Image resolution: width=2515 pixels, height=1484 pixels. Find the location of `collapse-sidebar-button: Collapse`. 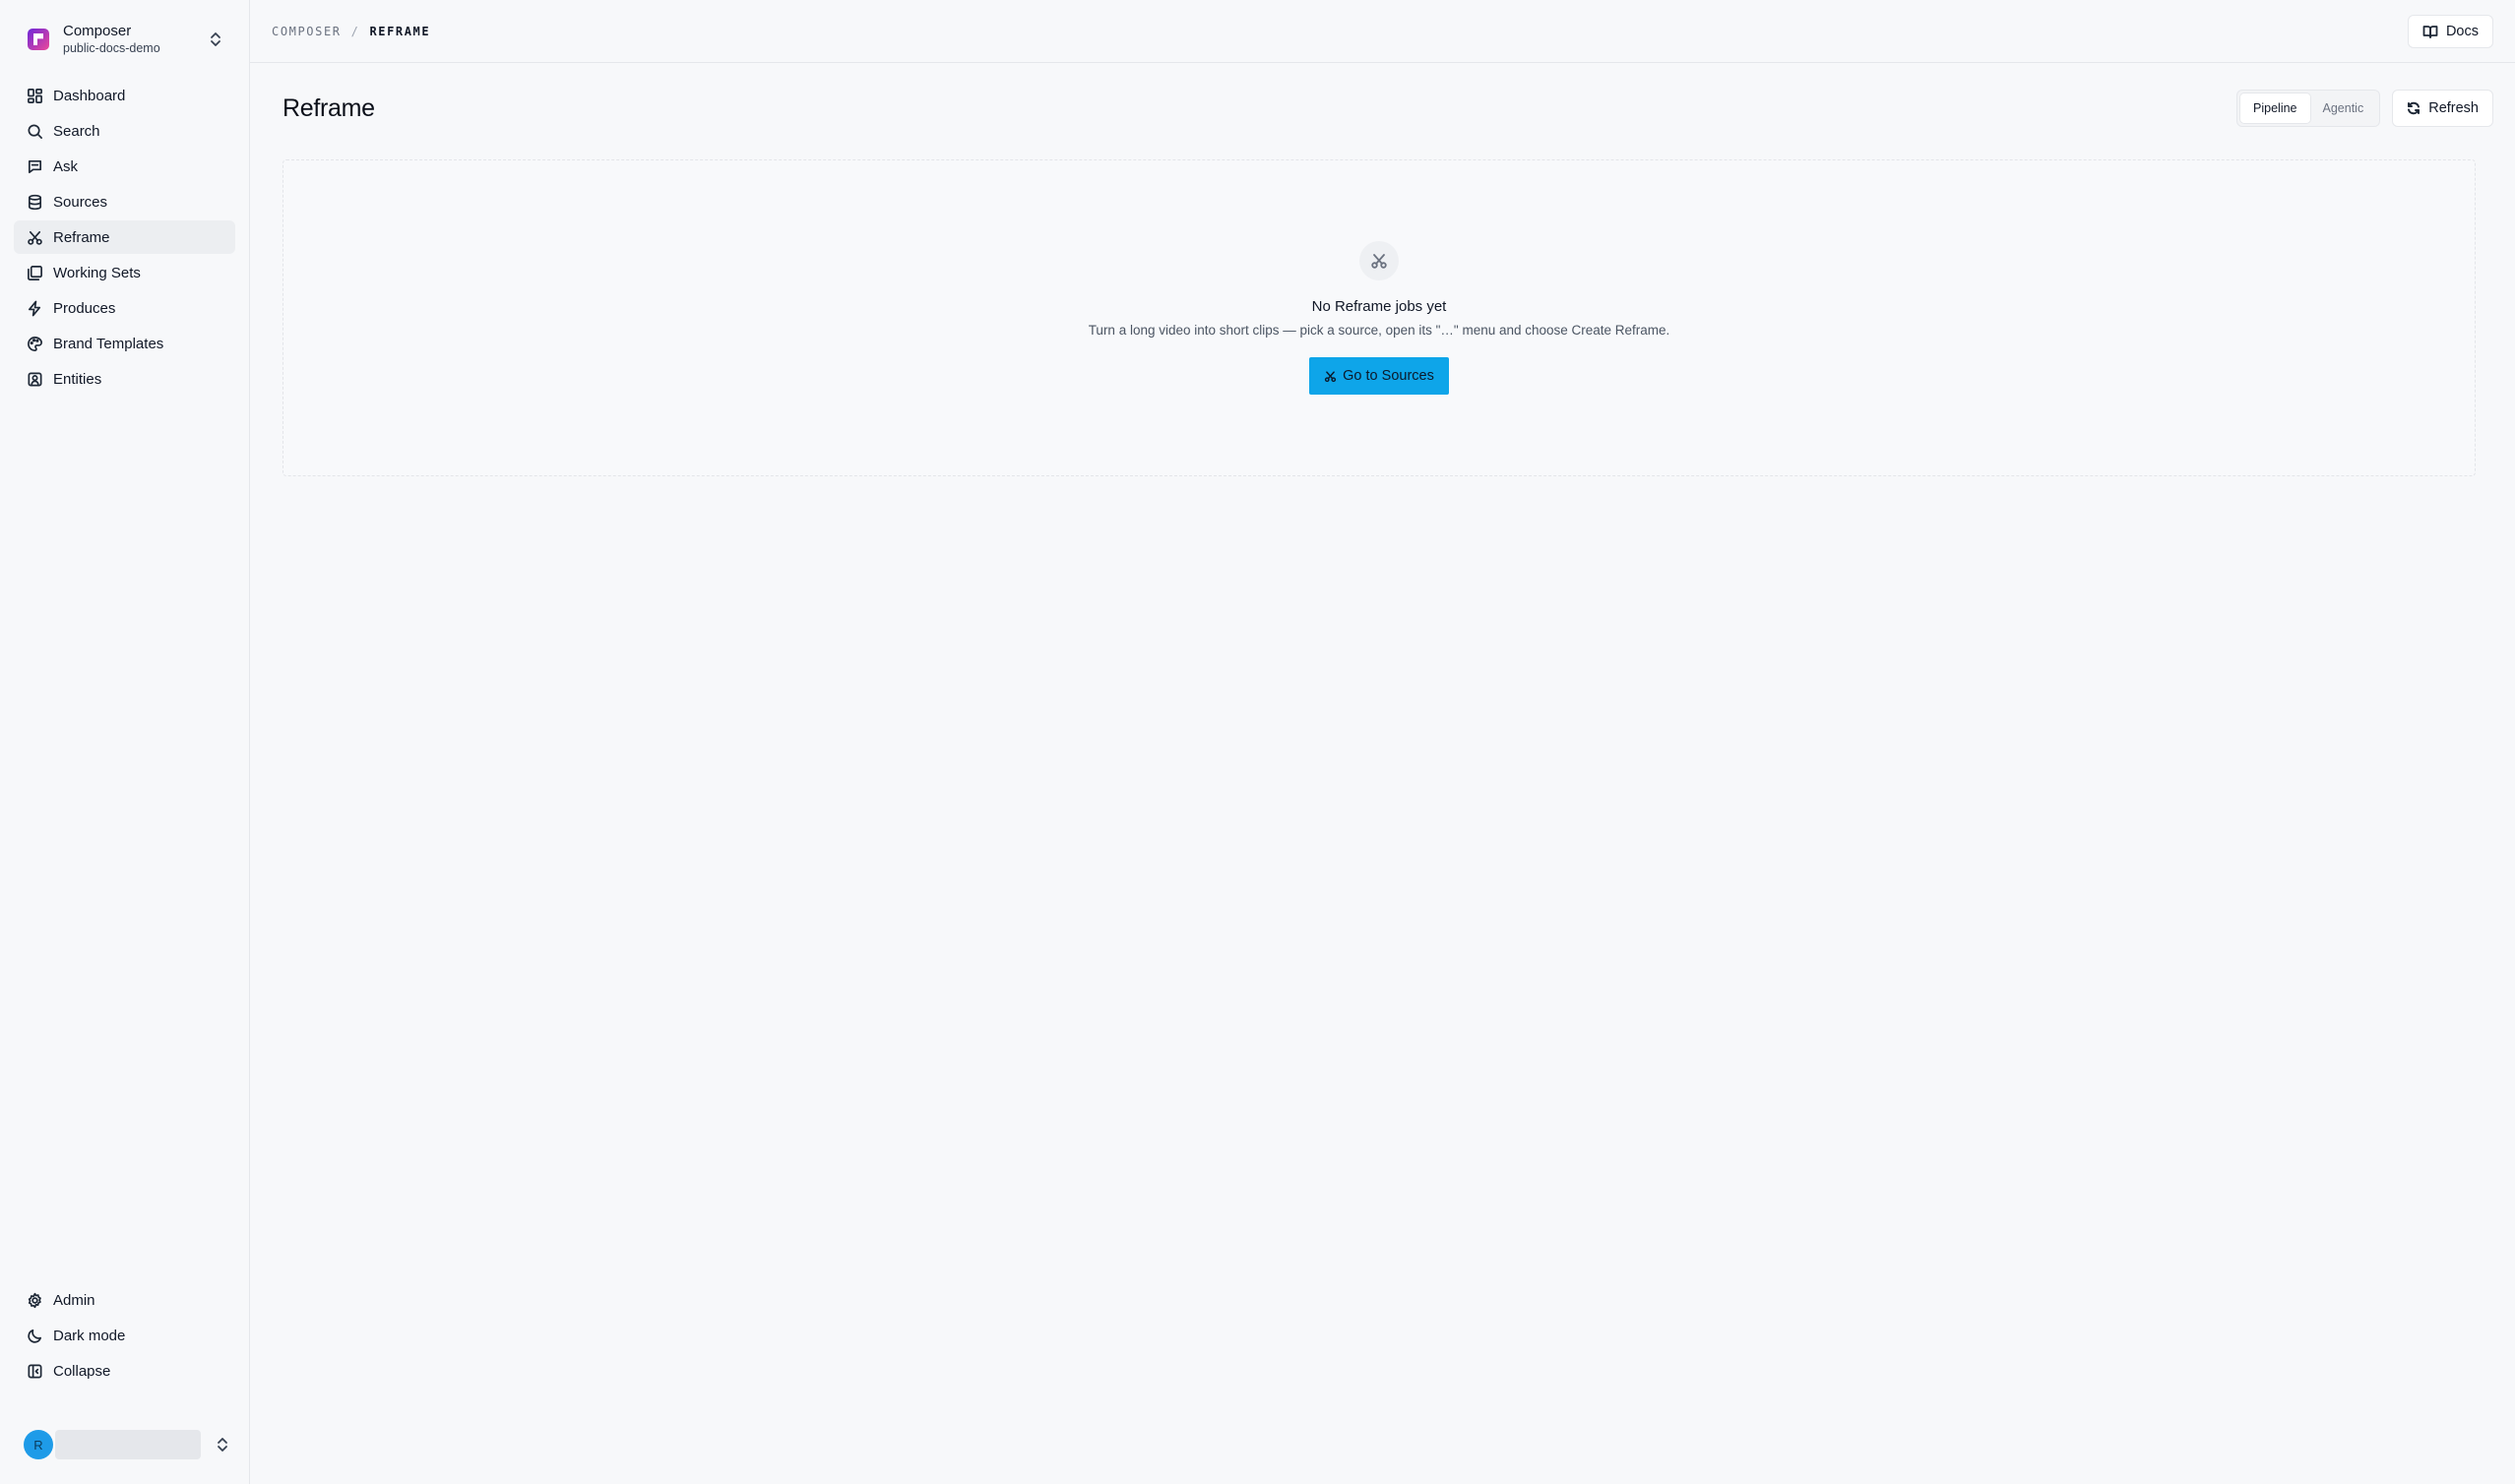

collapse-sidebar-button: Collapse is located at coordinates (124, 1371).